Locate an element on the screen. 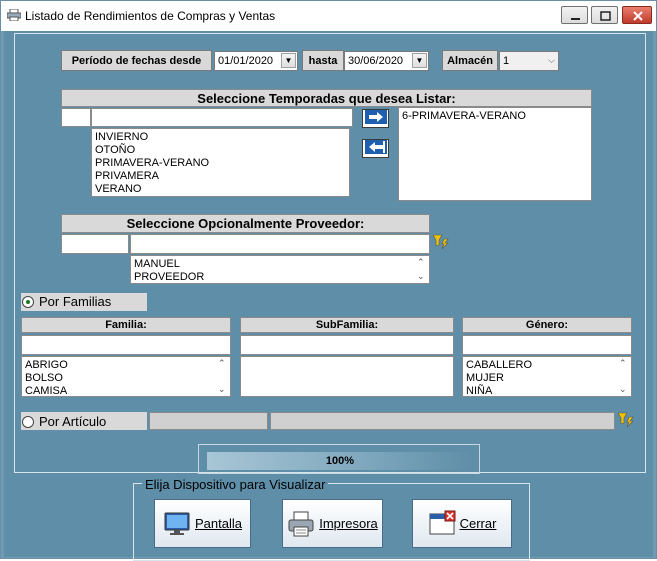 The width and height of the screenshot is (657, 561). date-to-picker: 30/06/2020 ▼ is located at coordinates (386, 61).